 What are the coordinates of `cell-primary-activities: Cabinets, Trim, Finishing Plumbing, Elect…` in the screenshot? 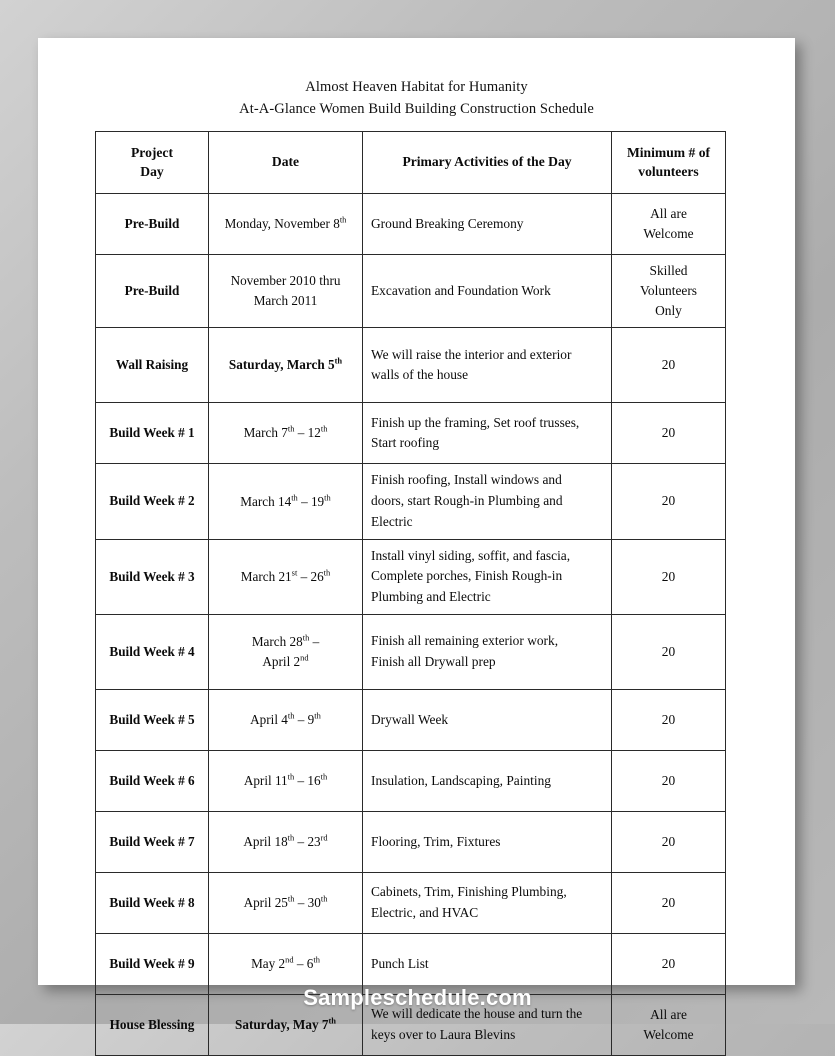 It's located at (487, 902).